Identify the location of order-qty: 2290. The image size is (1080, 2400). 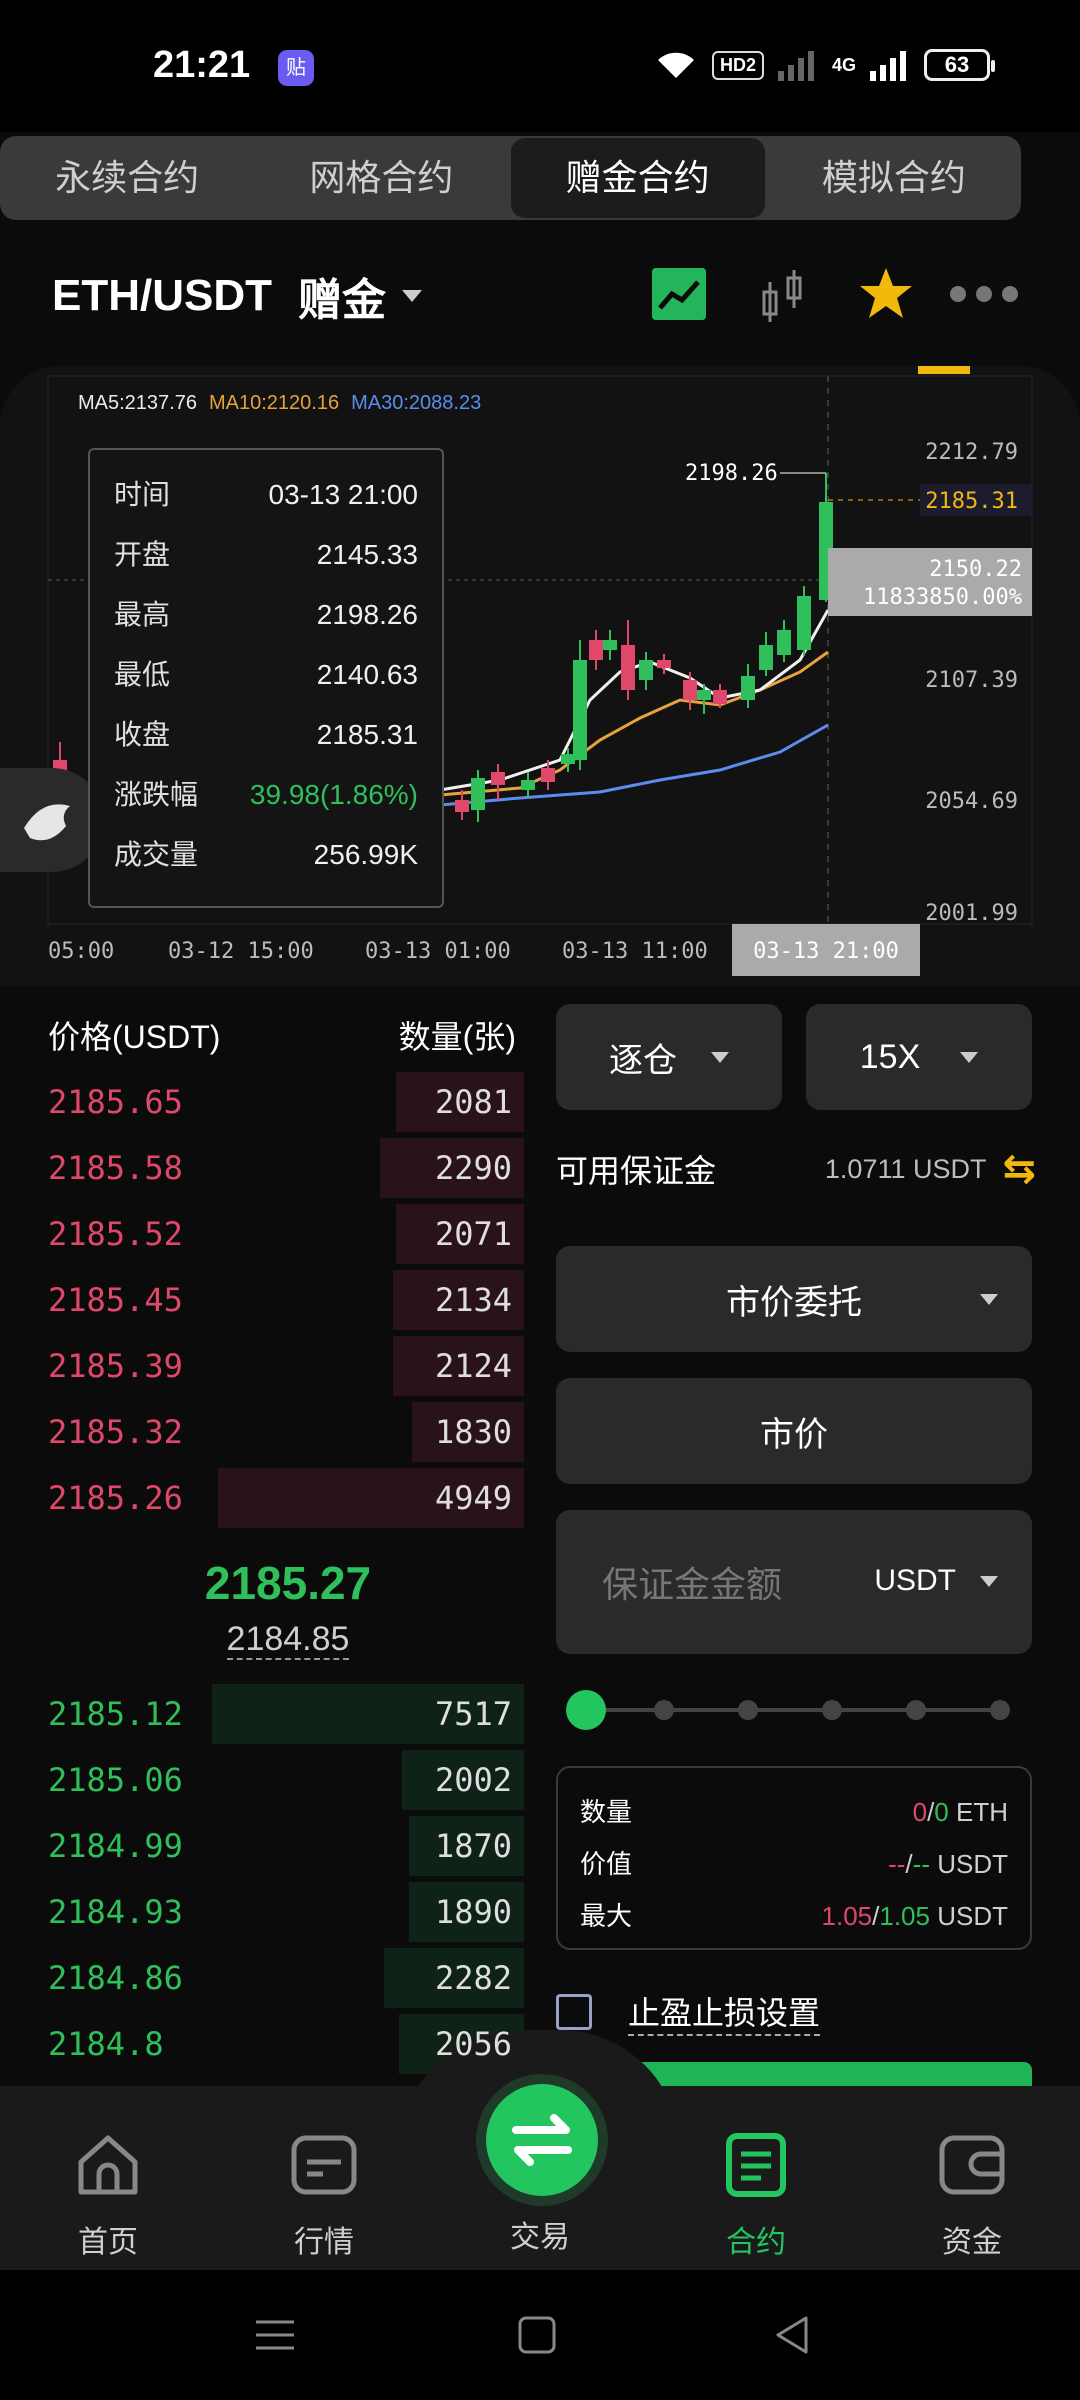
(473, 1168).